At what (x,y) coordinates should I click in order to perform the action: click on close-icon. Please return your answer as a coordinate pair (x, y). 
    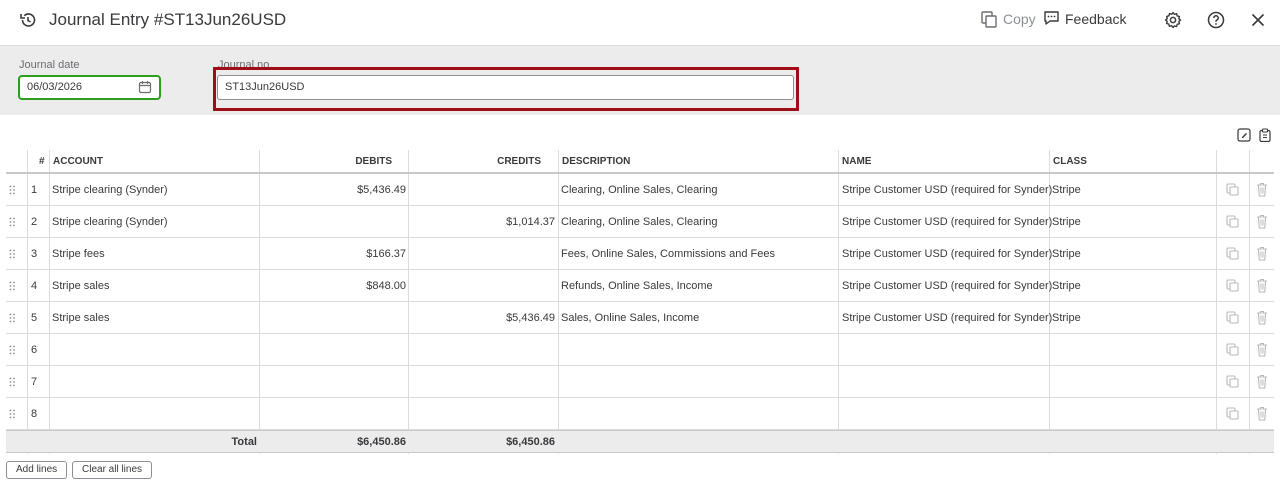
    Looking at the image, I should click on (1258, 20).